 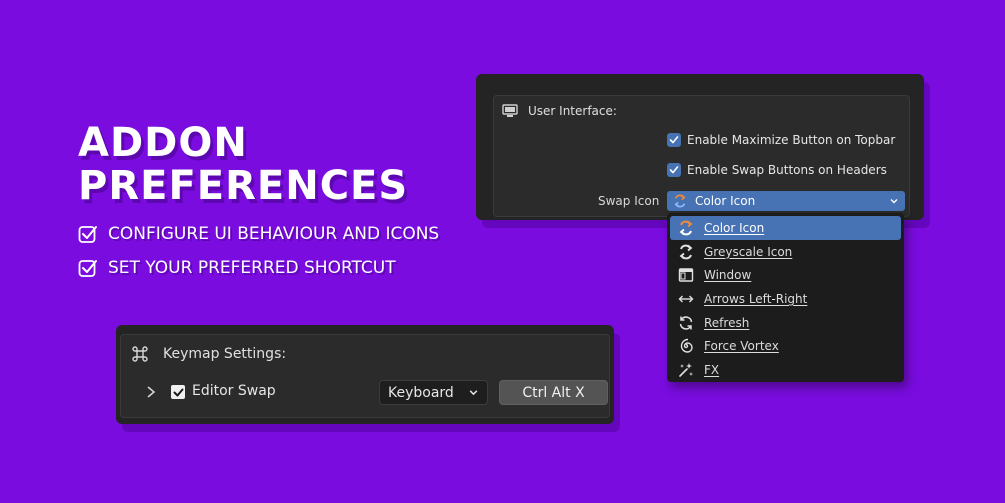 I want to click on vortex-icon, so click(x=686, y=346).